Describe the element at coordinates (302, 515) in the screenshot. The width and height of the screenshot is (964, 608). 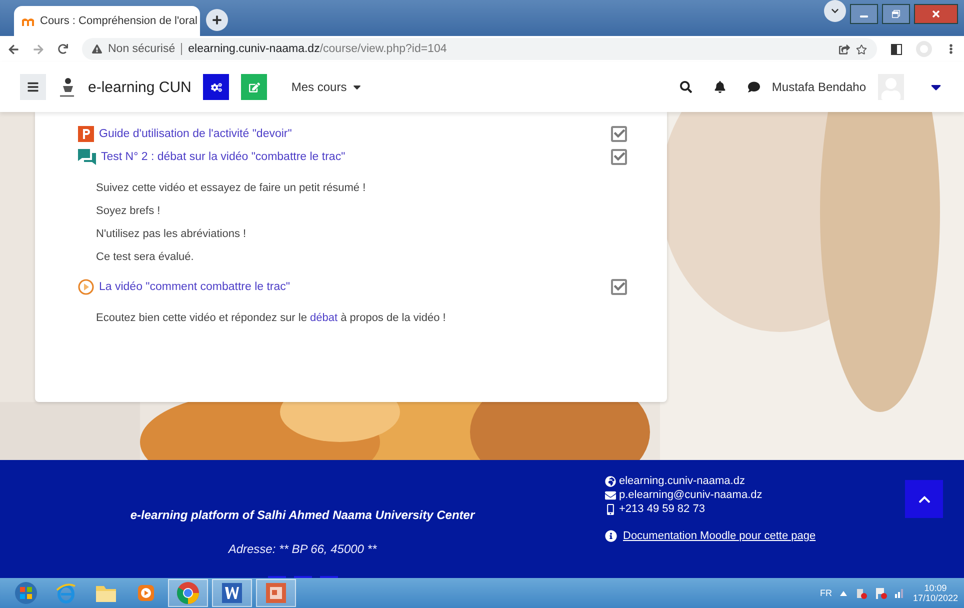
I see `footer-tagline: e-learning platform of Salhi Ahmed Naama University Center` at that location.